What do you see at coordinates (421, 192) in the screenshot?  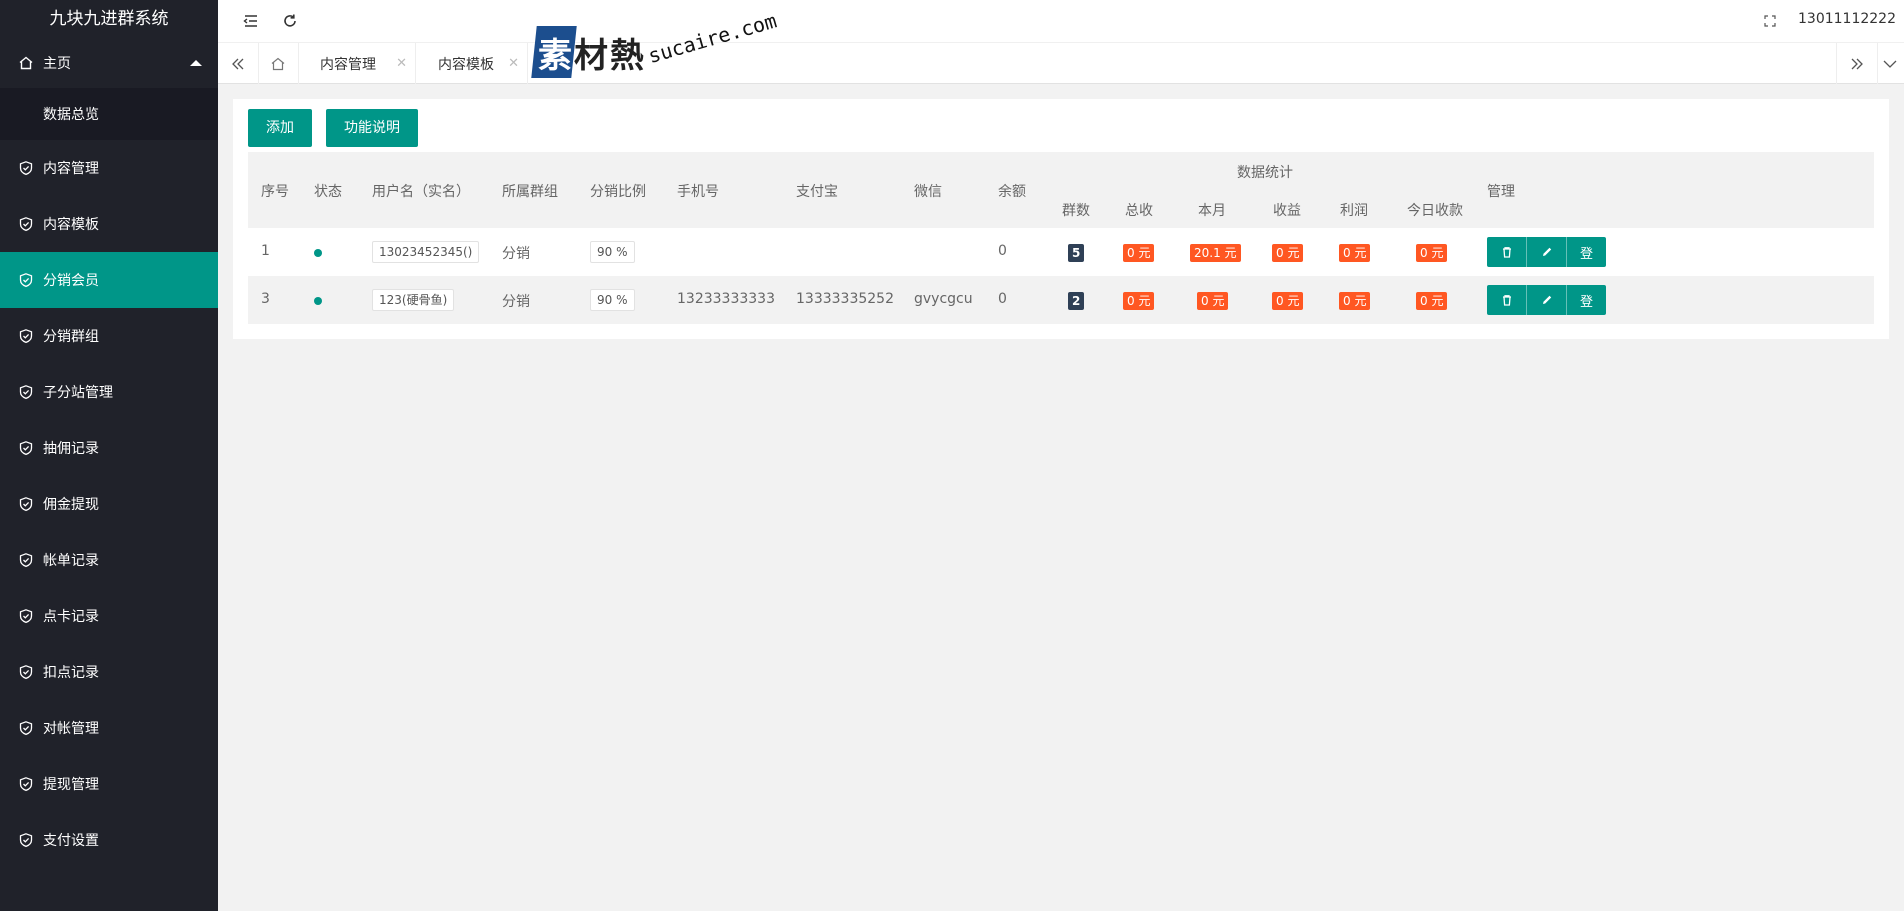 I see `col-header-username: 用户名（实名）` at bounding box center [421, 192].